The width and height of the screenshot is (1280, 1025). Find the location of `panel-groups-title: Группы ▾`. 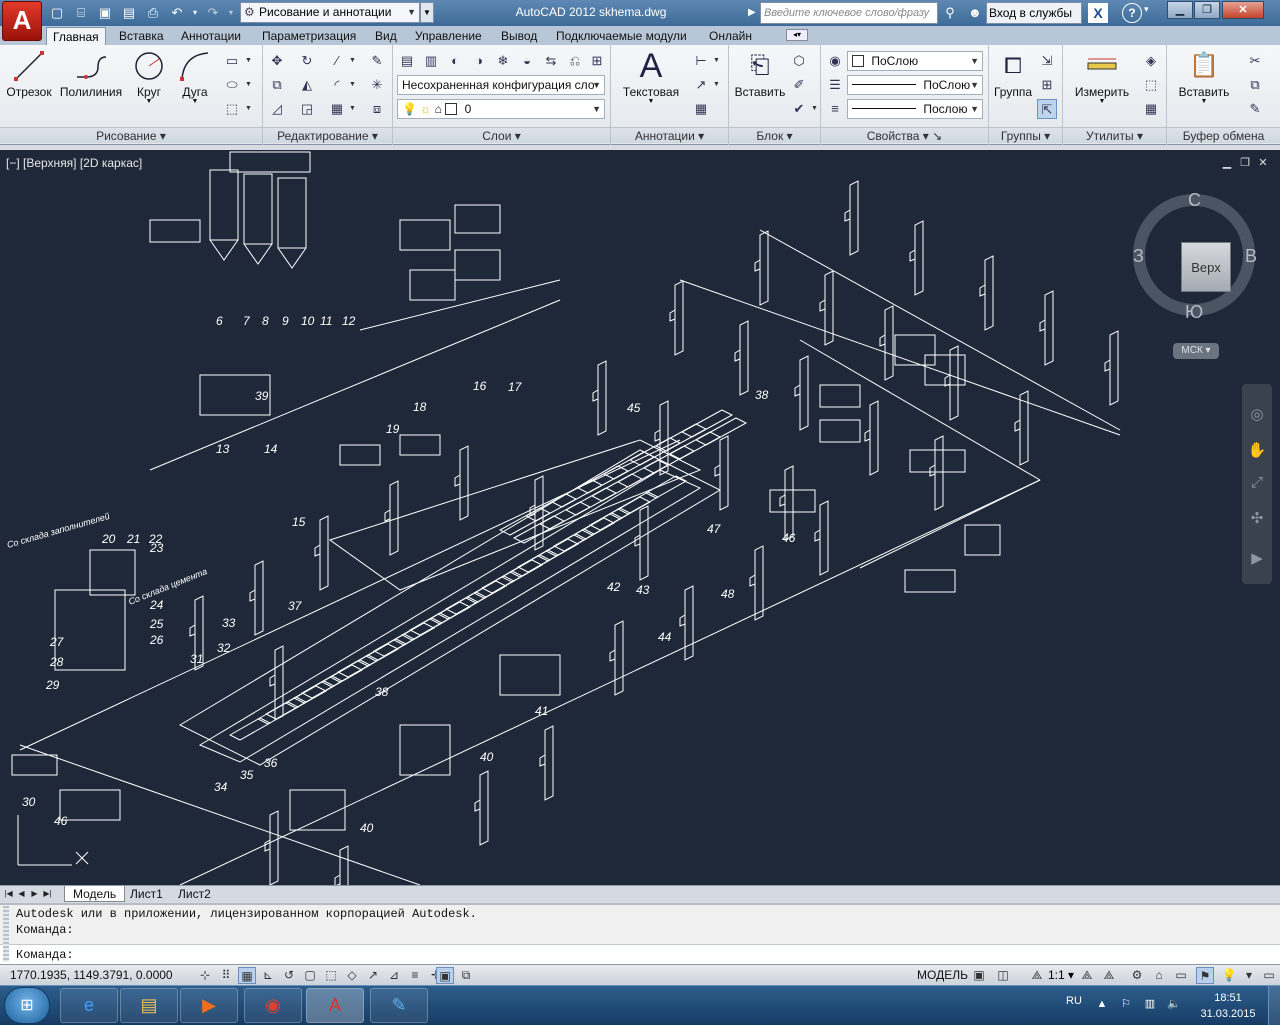

panel-groups-title: Группы ▾ is located at coordinates (1025, 135).